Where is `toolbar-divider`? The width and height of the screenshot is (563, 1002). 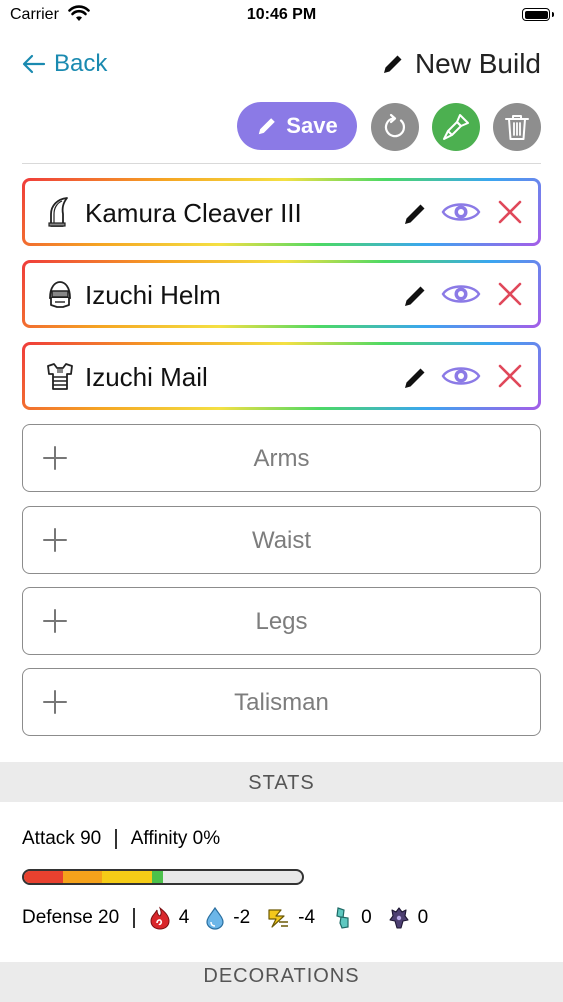 toolbar-divider is located at coordinates (281, 163).